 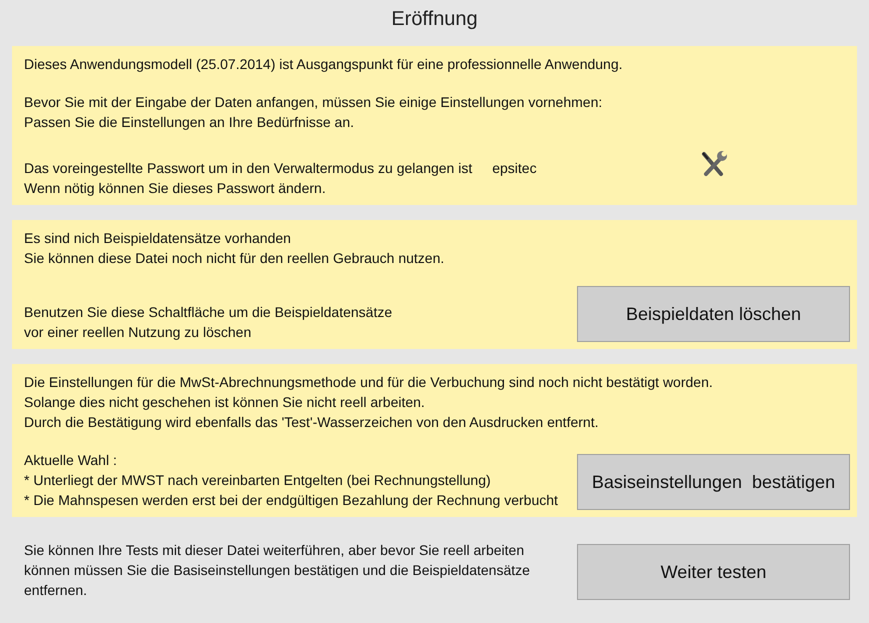 What do you see at coordinates (314, 102) in the screenshot?
I see `info-text: Bevor Sie mit der Eingabe der Daten anfangen, müssen Sie einige Einstellungen vornehmen:` at bounding box center [314, 102].